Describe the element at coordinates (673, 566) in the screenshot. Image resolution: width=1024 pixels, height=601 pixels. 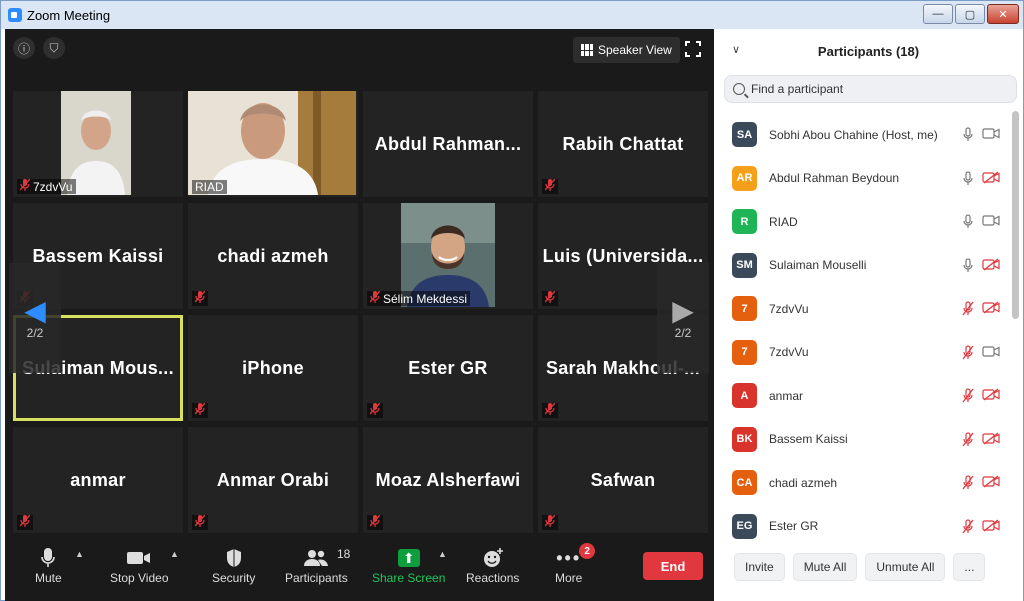
I see `end-meeting-button: End` at that location.